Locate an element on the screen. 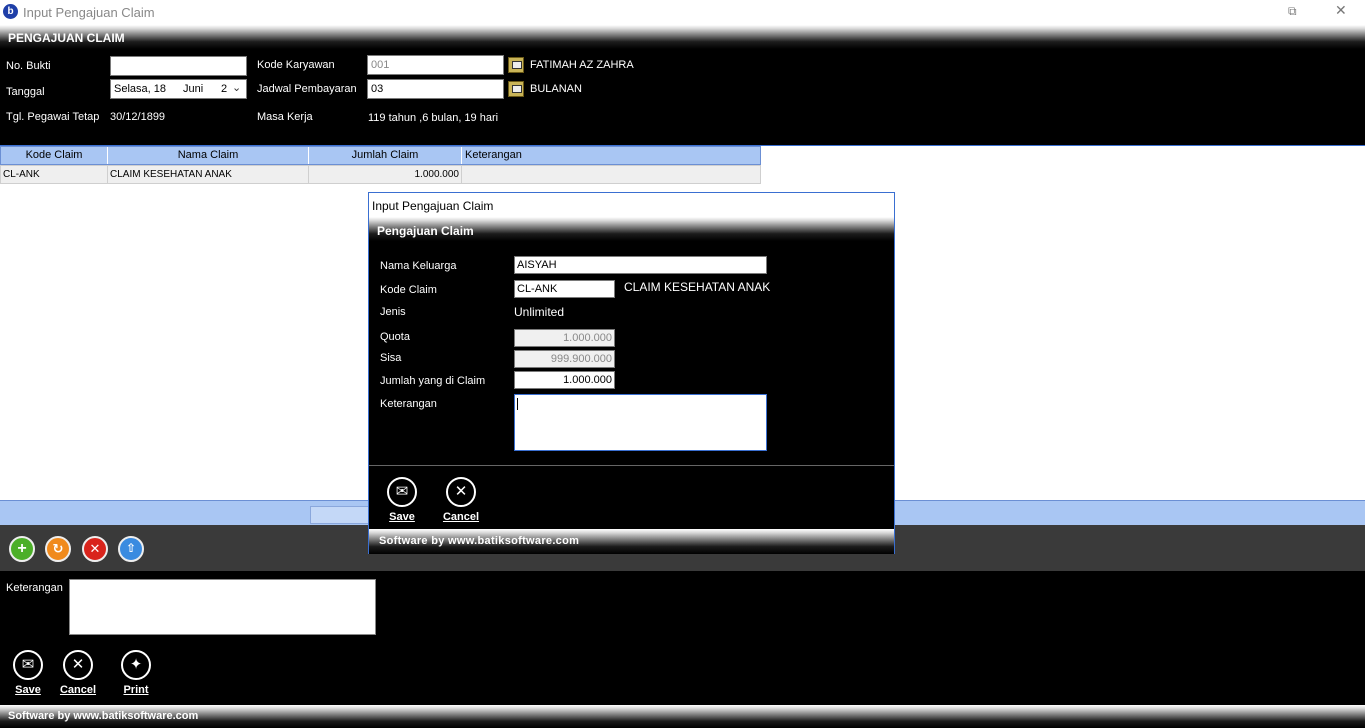 Image resolution: width=1365 pixels, height=728 pixels. jumlah-claim-input: 1.000.000 is located at coordinates (564, 380).